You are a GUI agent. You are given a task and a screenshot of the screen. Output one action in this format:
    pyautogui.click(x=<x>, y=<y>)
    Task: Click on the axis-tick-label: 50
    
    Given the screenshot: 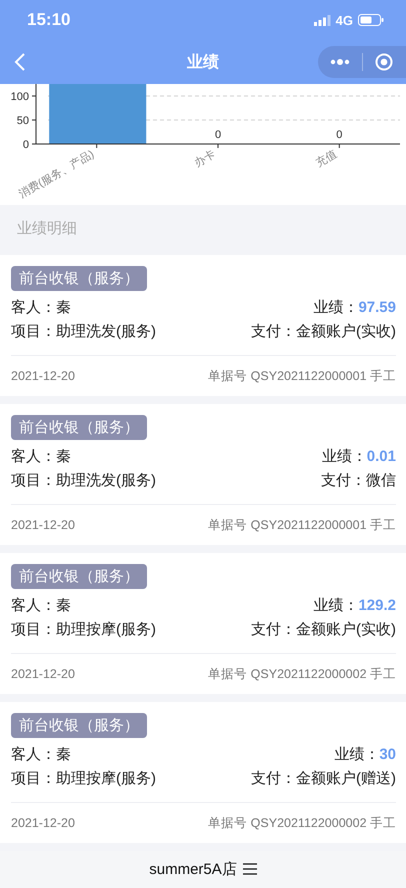 What is the action you would take?
    pyautogui.click(x=22, y=121)
    